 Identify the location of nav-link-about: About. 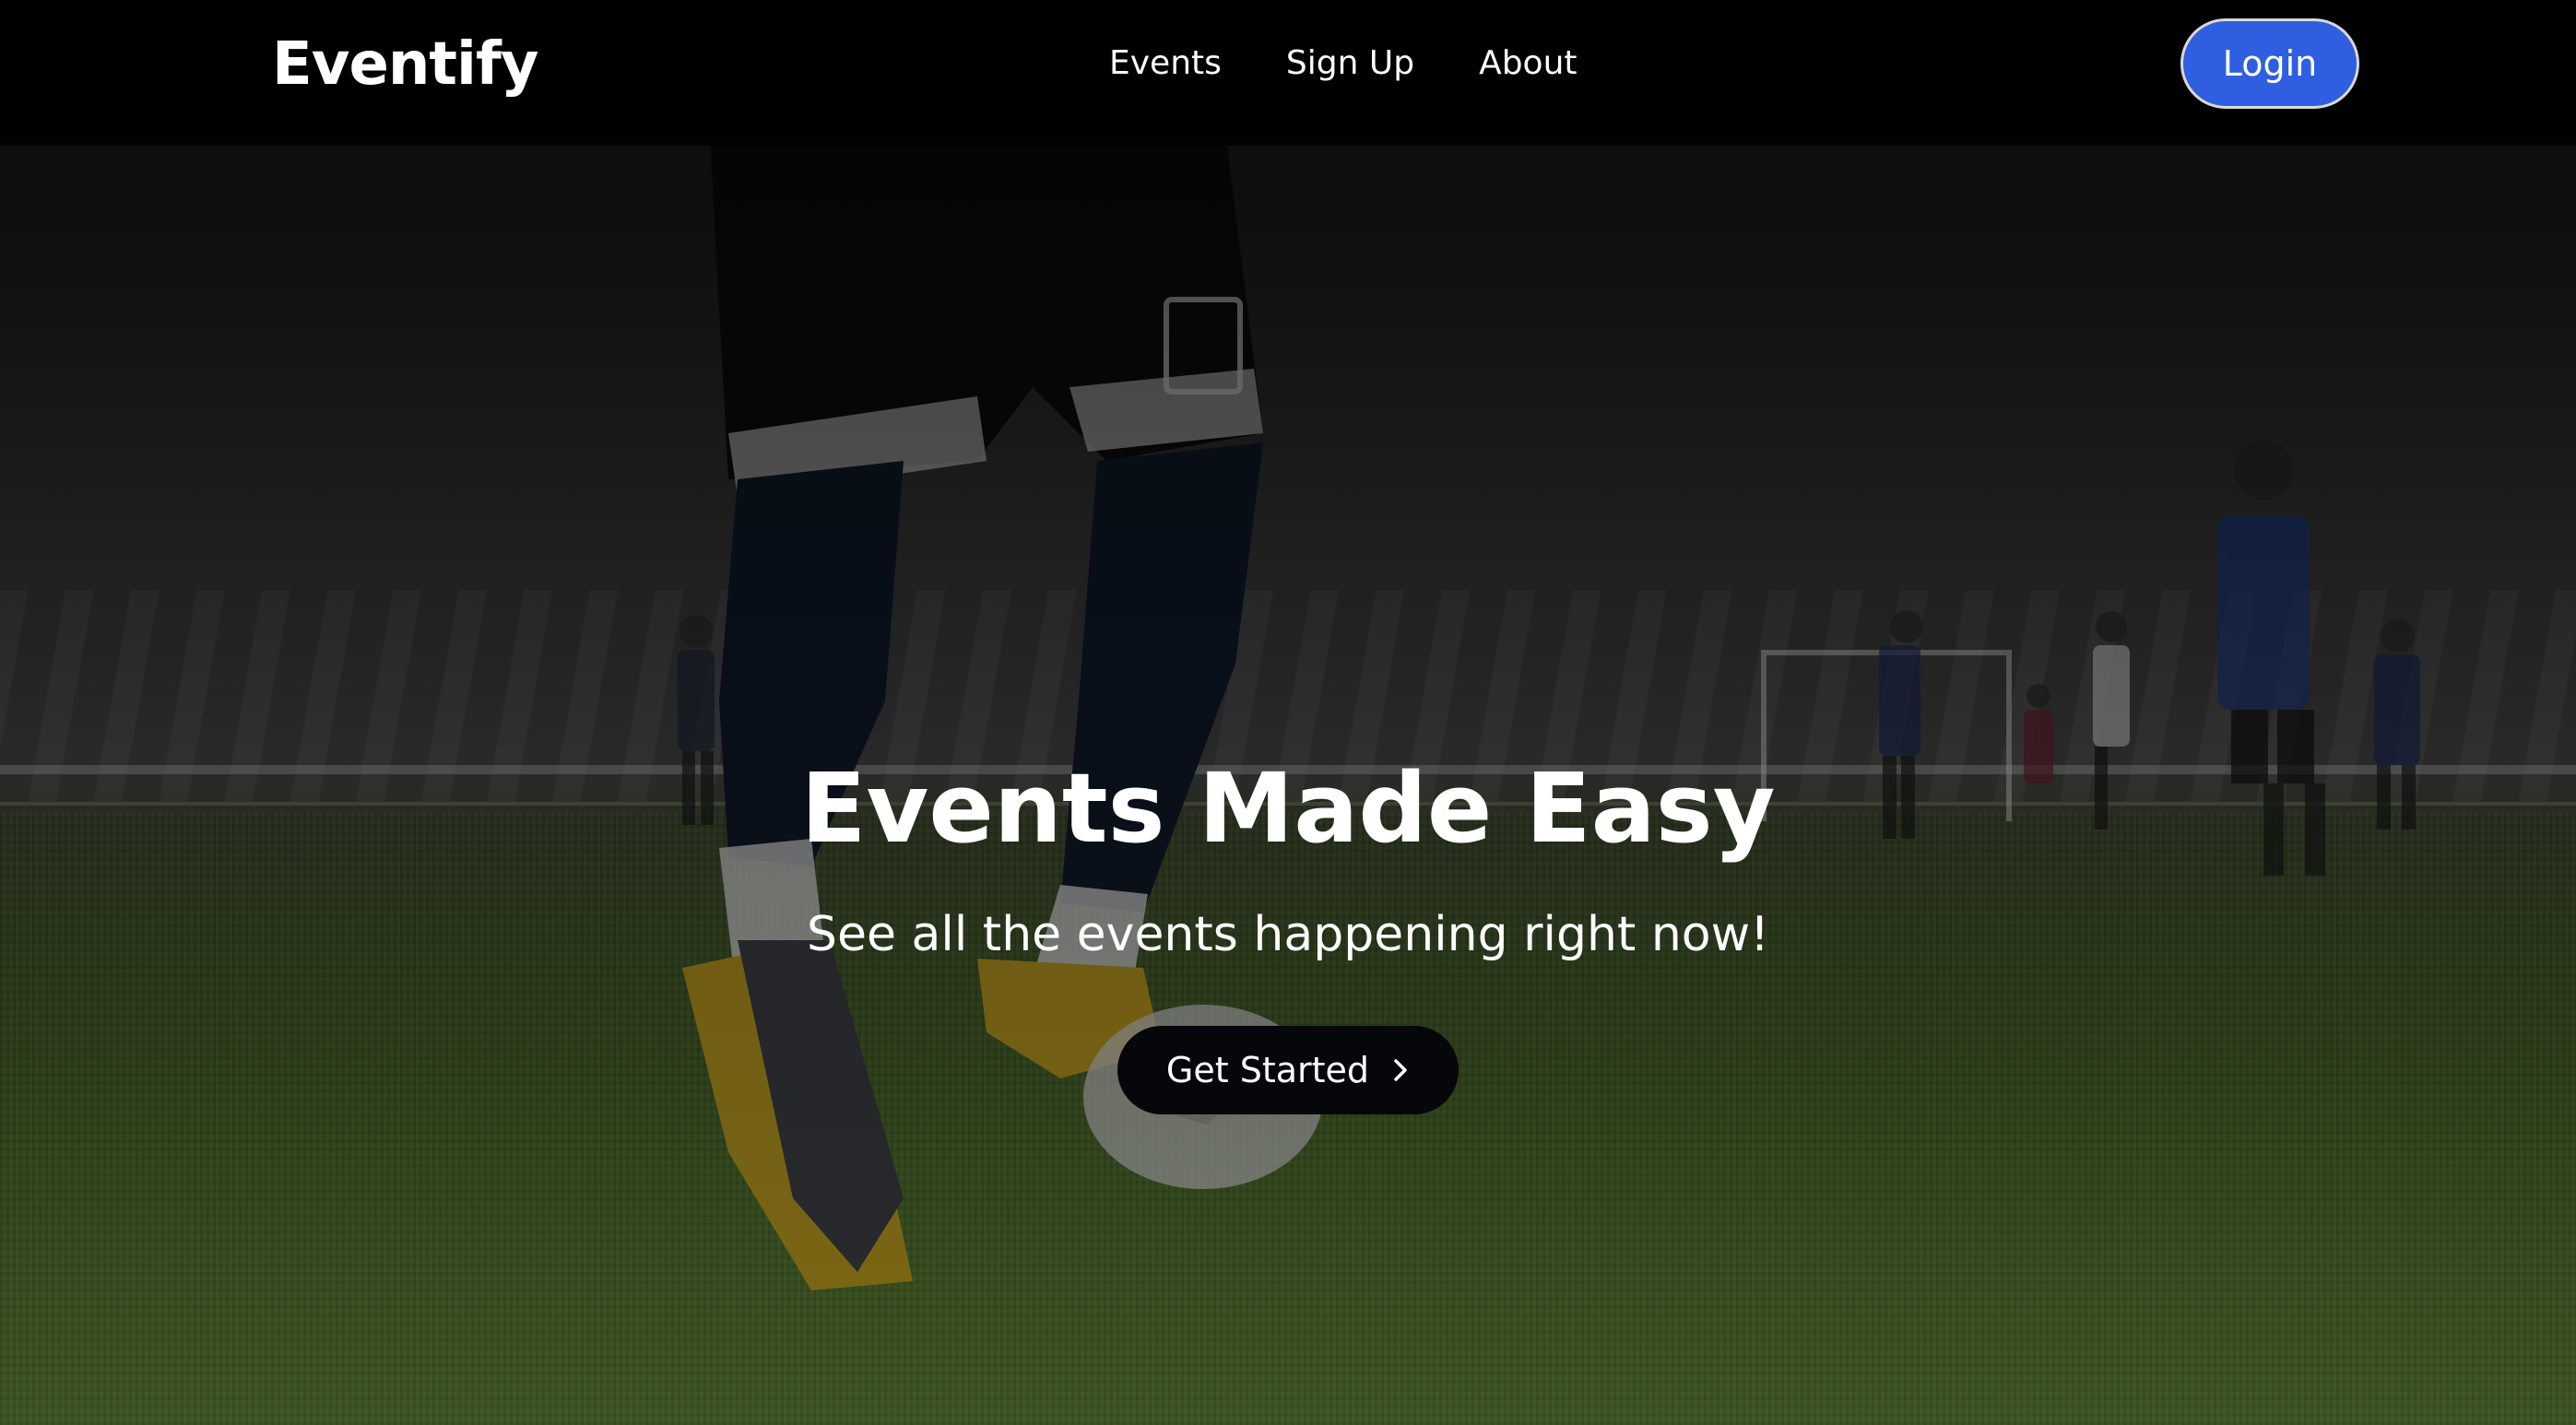
(1528, 64).